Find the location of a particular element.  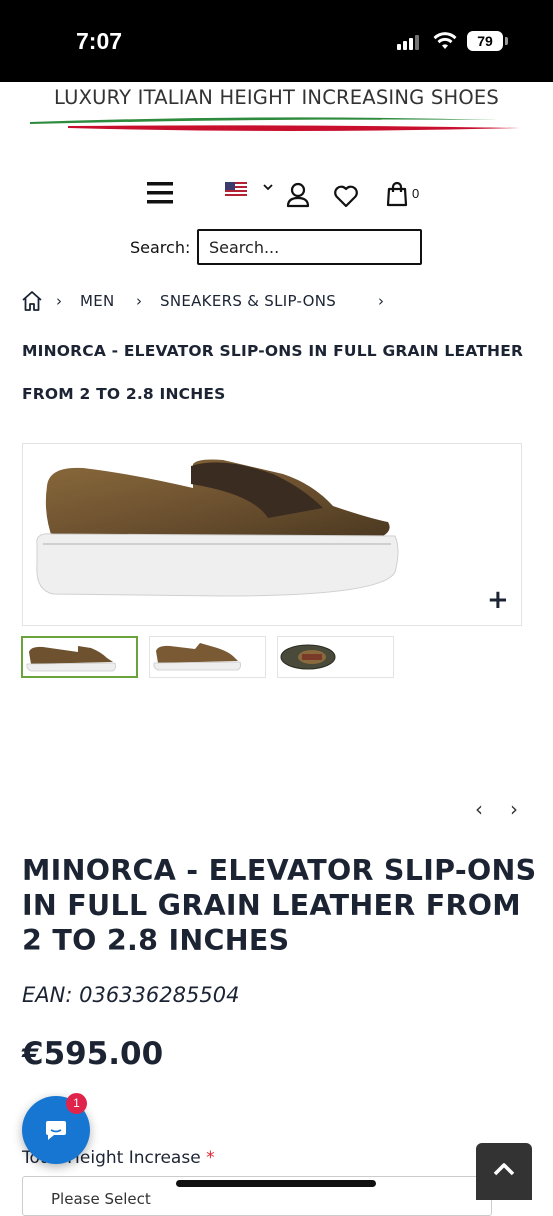

shoe-thumbnail-side is located at coordinates (71, 659).